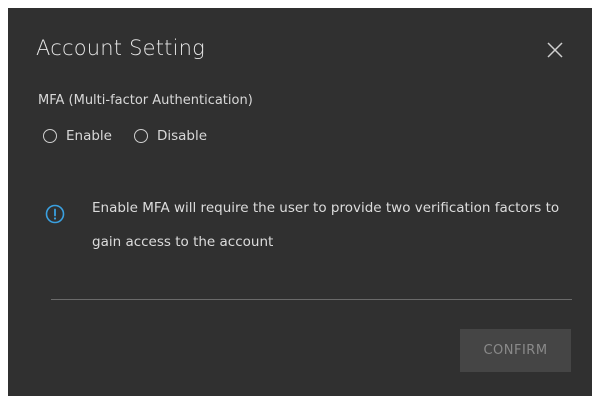 The width and height of the screenshot is (592, 396). I want to click on close-button, so click(555, 50).